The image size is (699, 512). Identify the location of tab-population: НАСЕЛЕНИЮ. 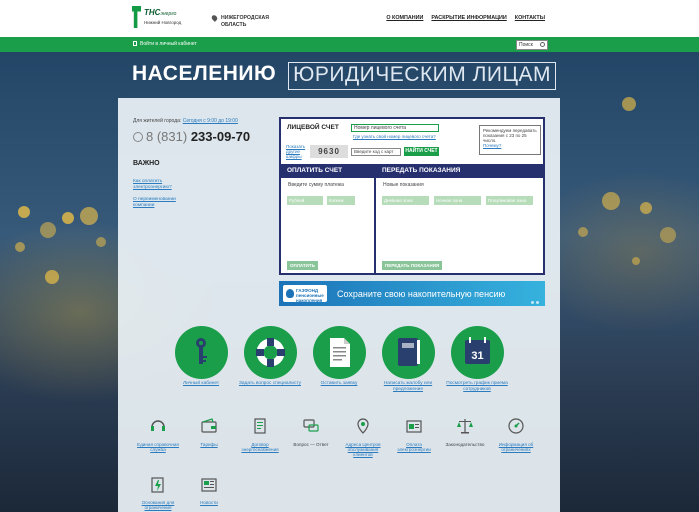
(204, 76).